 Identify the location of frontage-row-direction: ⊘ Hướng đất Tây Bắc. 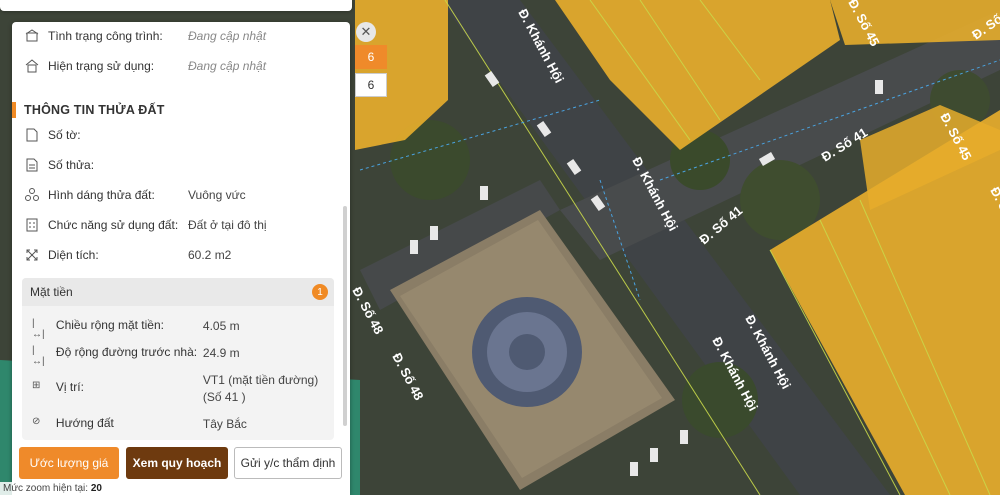
(178, 424).